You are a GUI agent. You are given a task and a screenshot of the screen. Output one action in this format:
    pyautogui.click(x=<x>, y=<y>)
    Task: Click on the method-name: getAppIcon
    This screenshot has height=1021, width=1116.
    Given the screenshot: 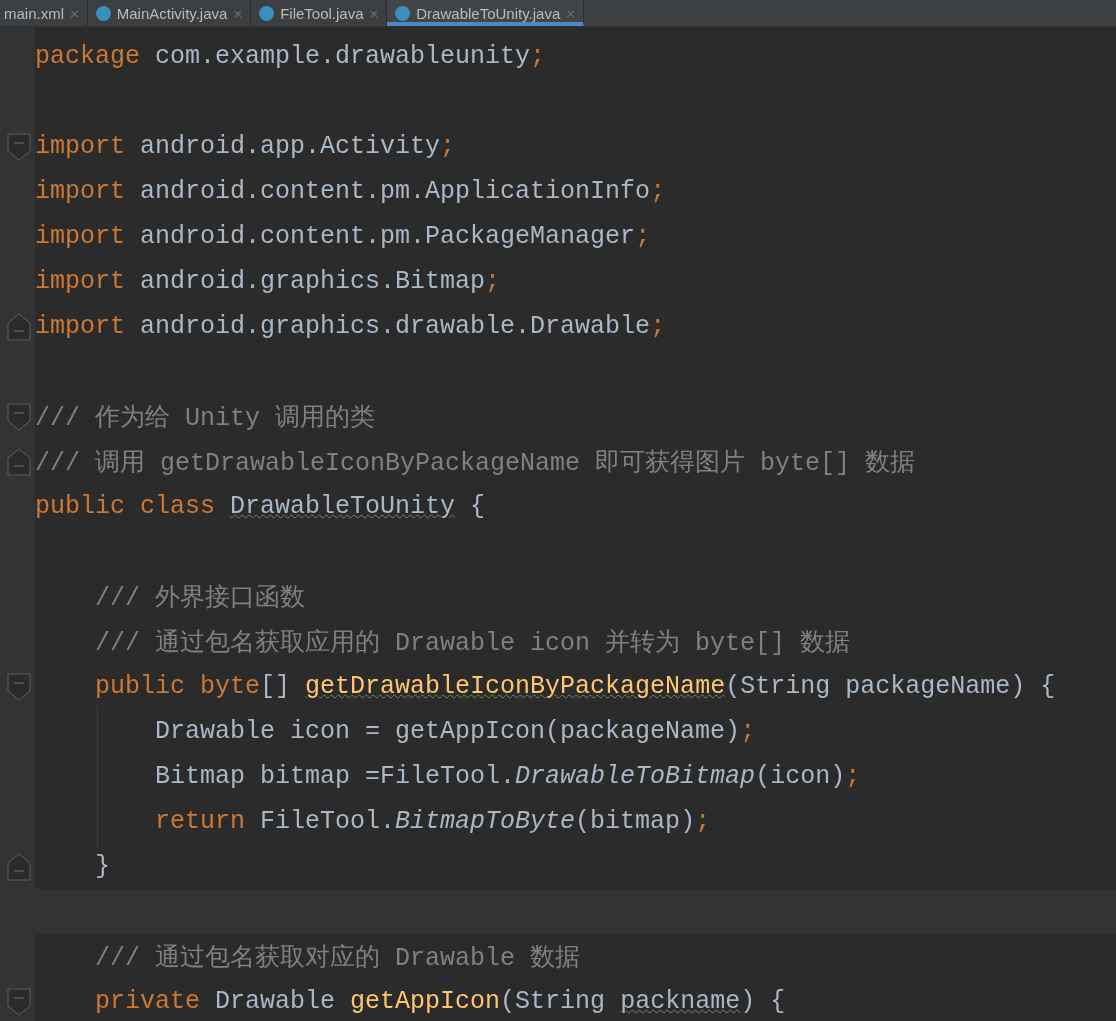 What is the action you would take?
    pyautogui.click(x=425, y=1001)
    